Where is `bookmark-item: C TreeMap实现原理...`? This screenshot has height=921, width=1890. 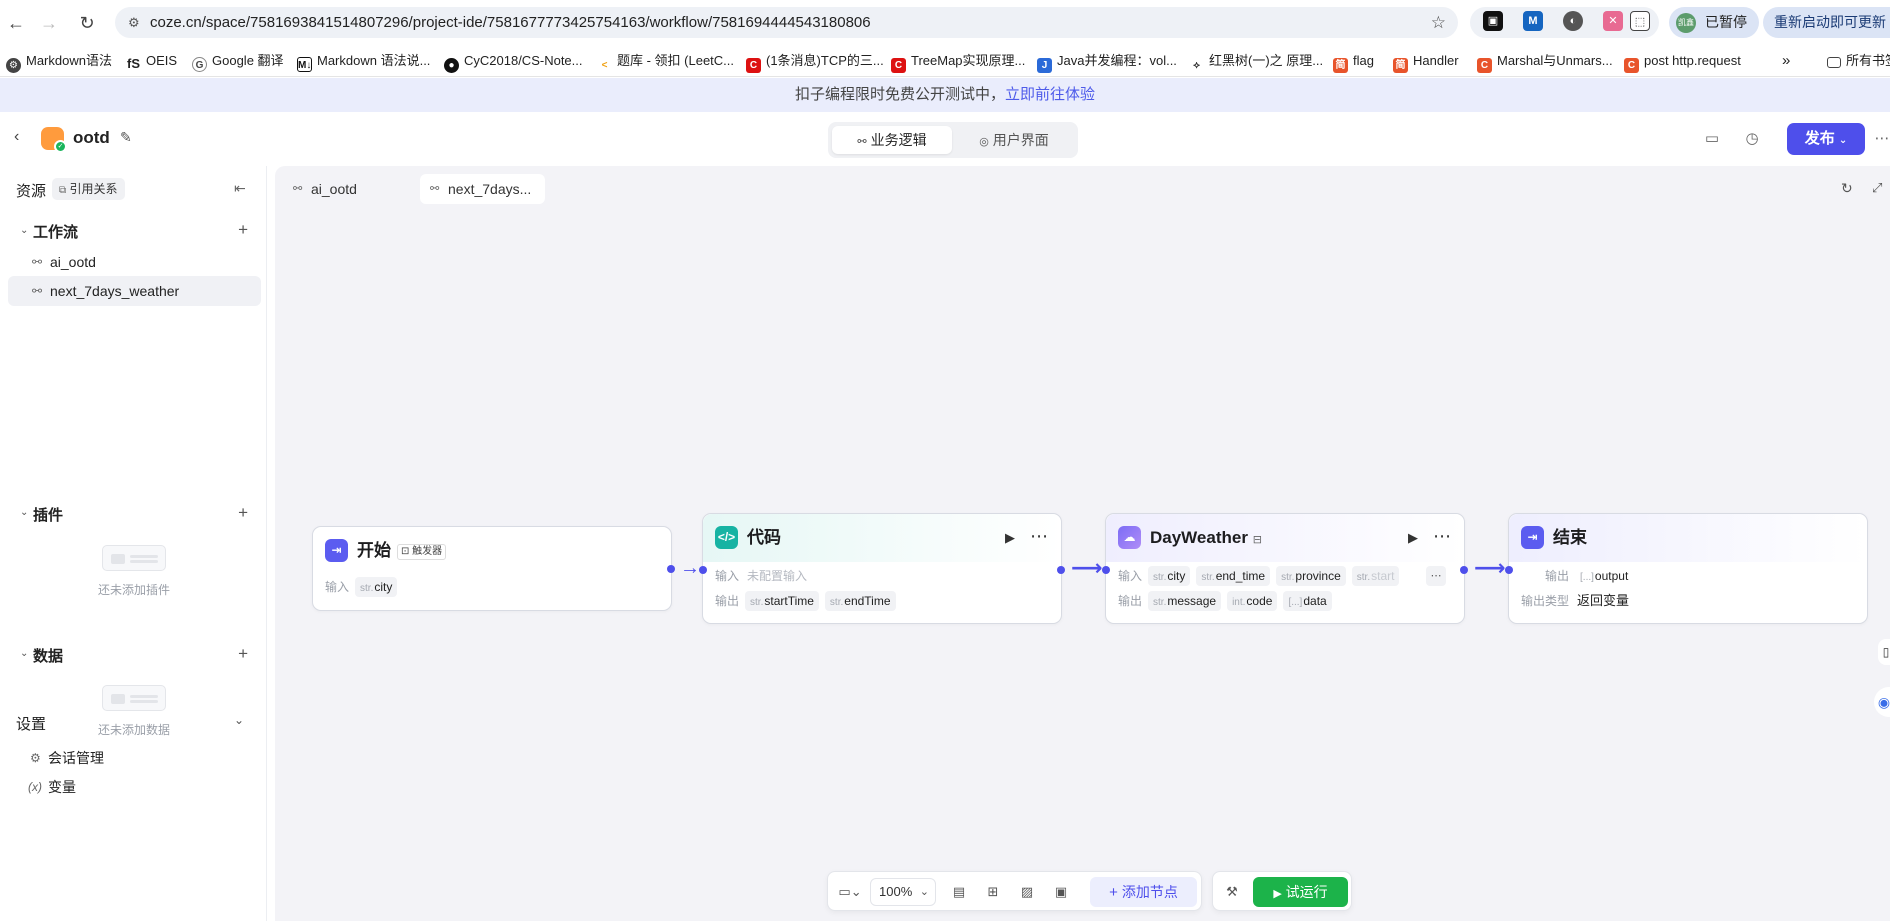 bookmark-item: C TreeMap实现原理... is located at coordinates (958, 62).